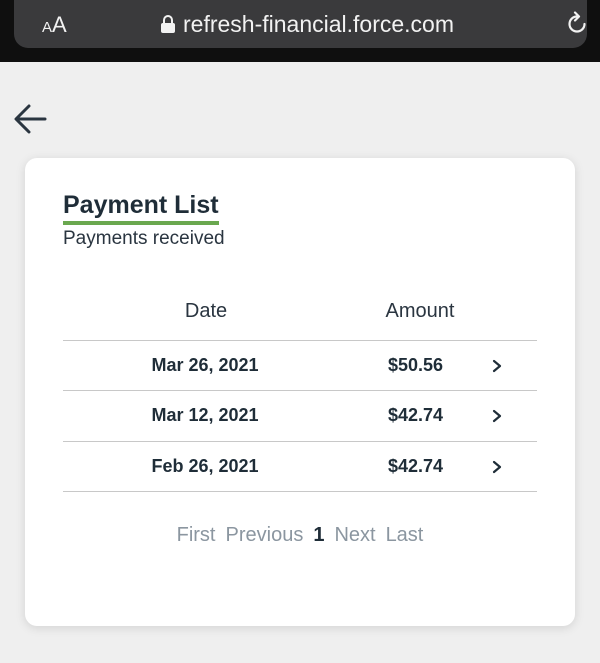 The height and width of the screenshot is (663, 600). I want to click on table-row: Mar 26, 2021 $50.56, so click(300, 366).